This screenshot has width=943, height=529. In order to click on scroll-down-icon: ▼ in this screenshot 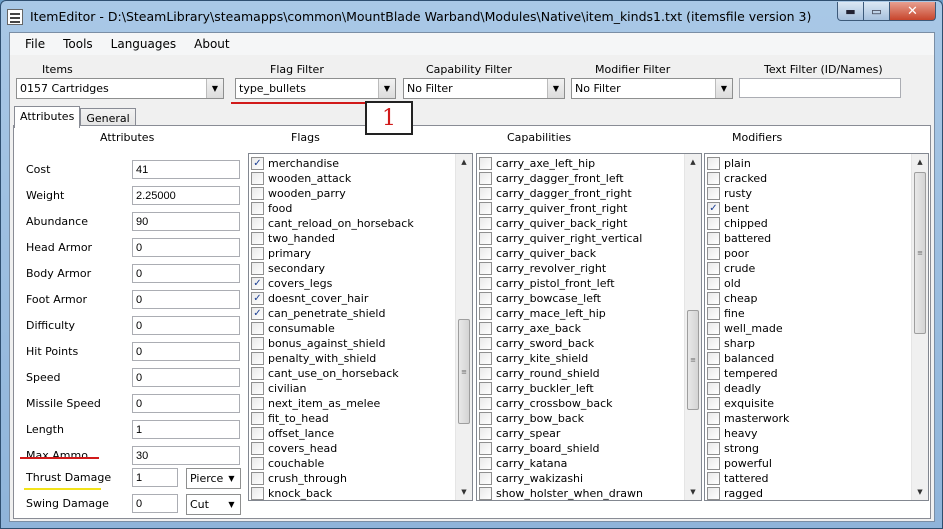, I will do `click(464, 492)`.